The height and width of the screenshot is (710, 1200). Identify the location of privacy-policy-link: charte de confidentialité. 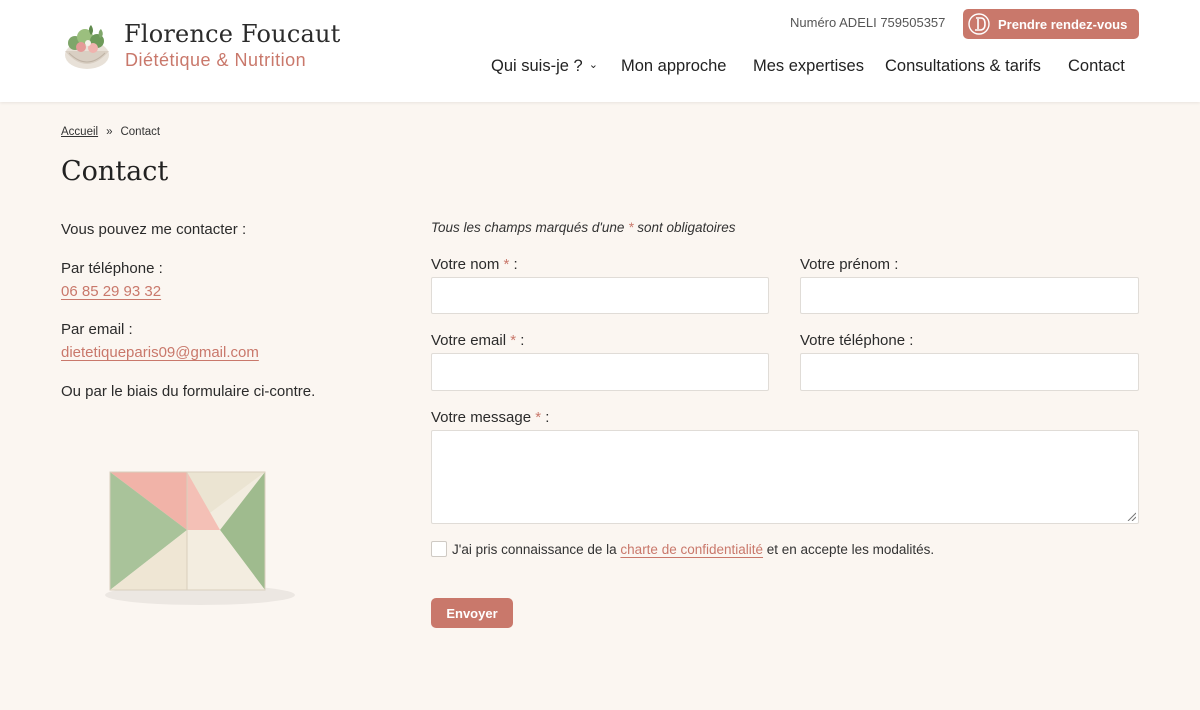
(691, 549).